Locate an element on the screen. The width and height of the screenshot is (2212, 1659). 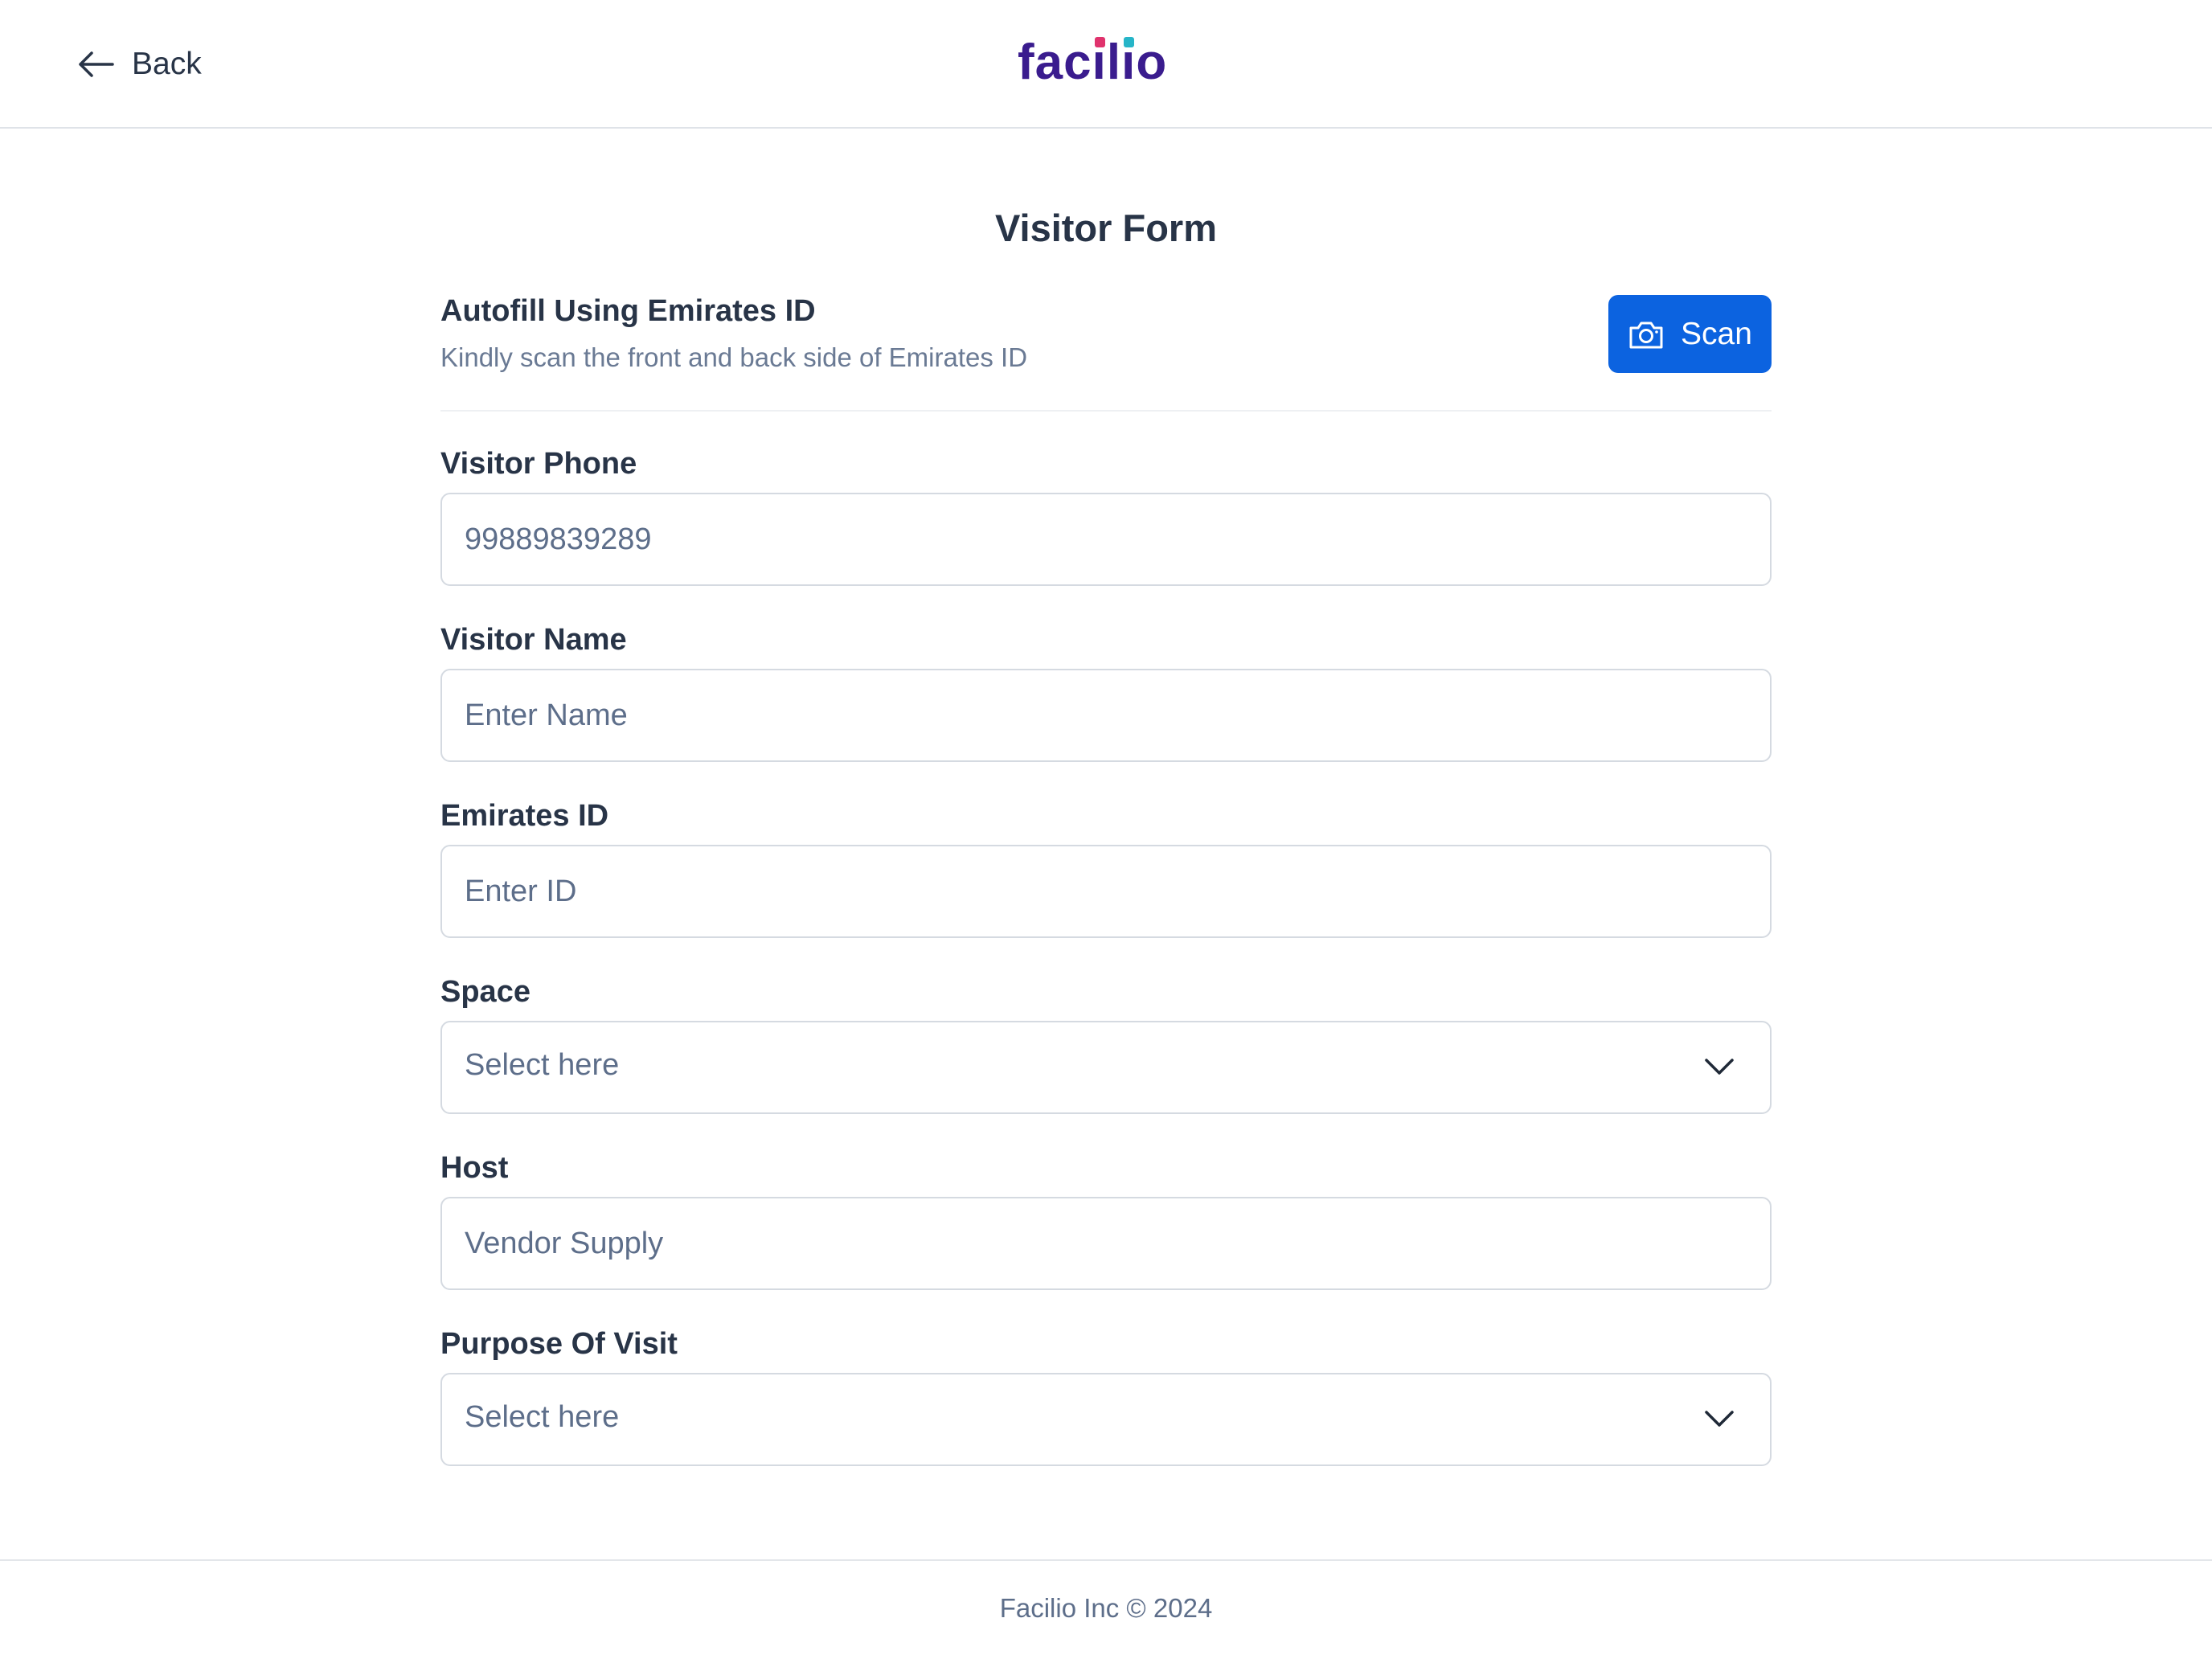
visitor-name-label: Visitor Name is located at coordinates (533, 640).